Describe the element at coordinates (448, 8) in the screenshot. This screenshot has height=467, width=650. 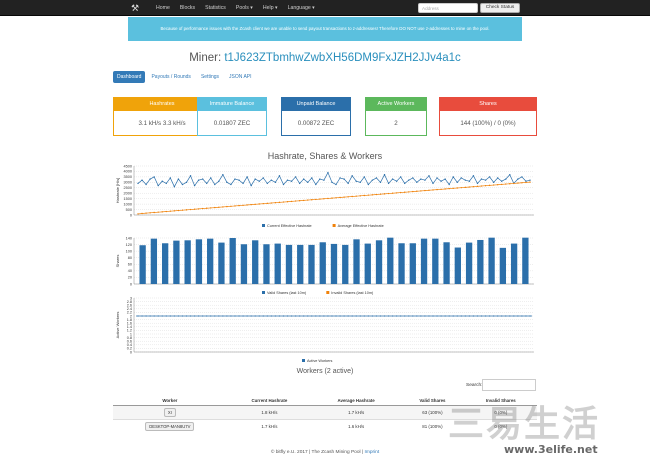
I see `address-input: Address` at that location.